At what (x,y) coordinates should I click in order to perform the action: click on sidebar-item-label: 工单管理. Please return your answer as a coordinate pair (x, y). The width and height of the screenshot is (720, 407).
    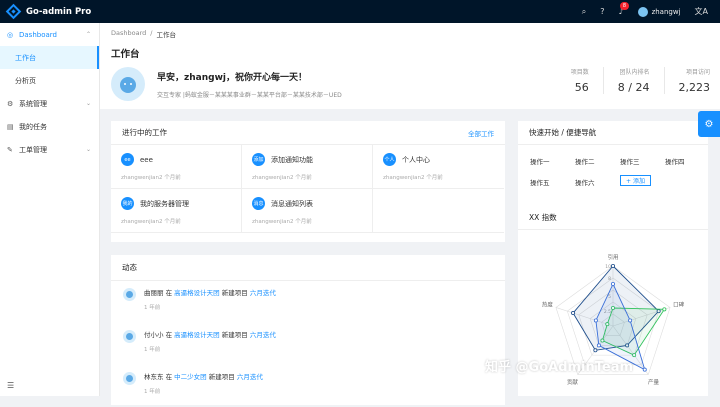
    Looking at the image, I should click on (33, 149).